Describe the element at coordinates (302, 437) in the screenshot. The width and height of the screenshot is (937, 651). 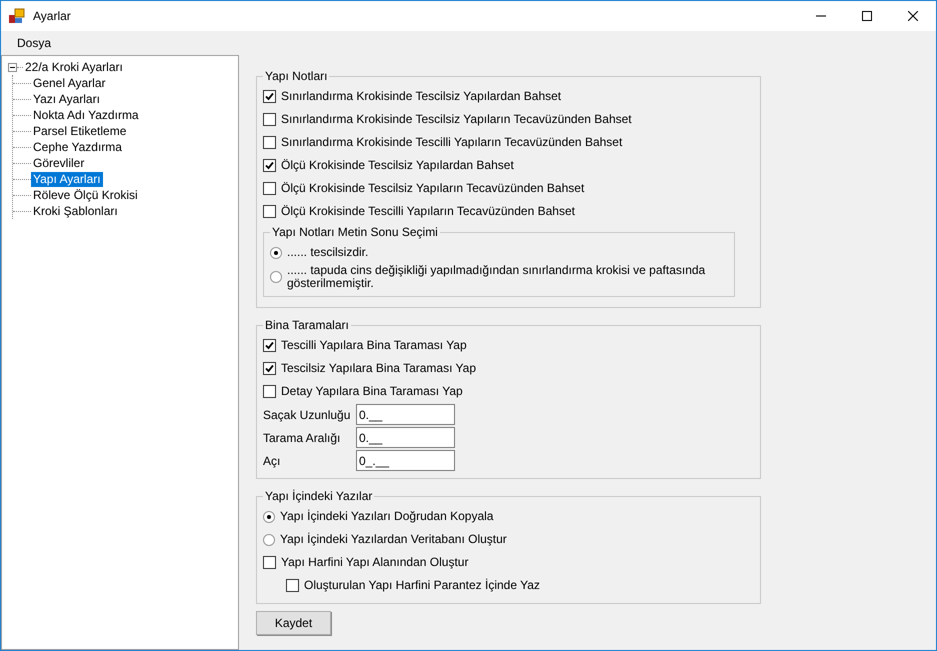
I see `field-label: Tarama Aralığı` at that location.